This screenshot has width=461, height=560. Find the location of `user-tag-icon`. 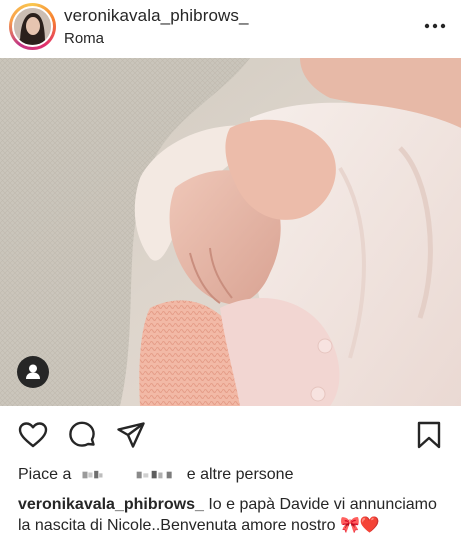

user-tag-icon is located at coordinates (33, 372).